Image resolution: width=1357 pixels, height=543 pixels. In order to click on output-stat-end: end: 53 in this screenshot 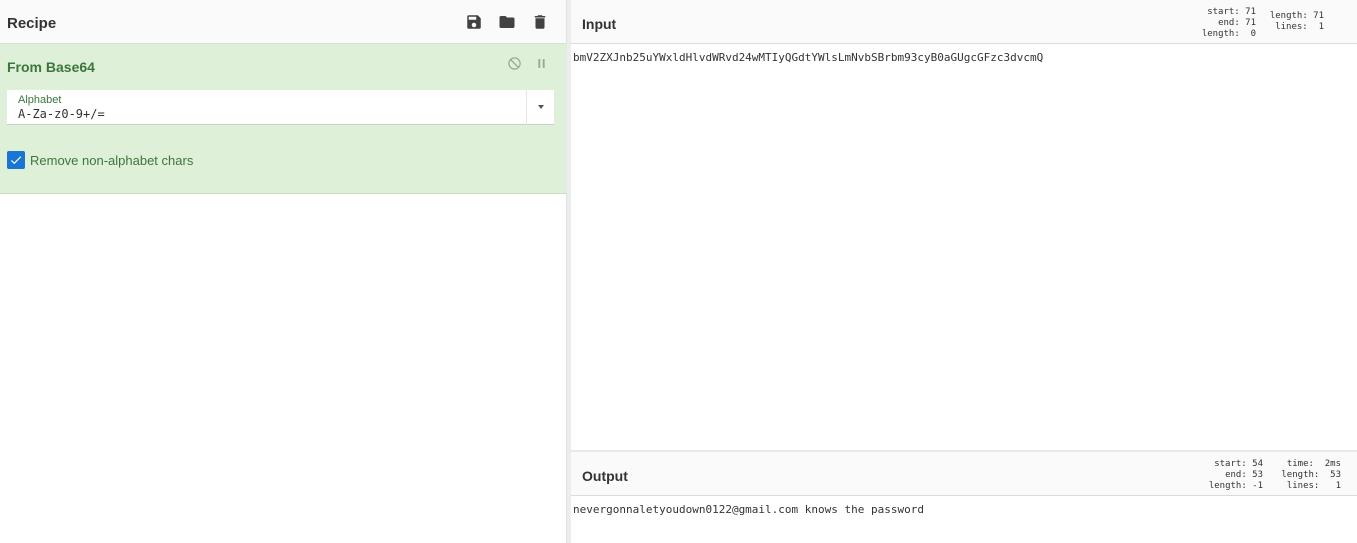, I will do `click(1244, 475)`.